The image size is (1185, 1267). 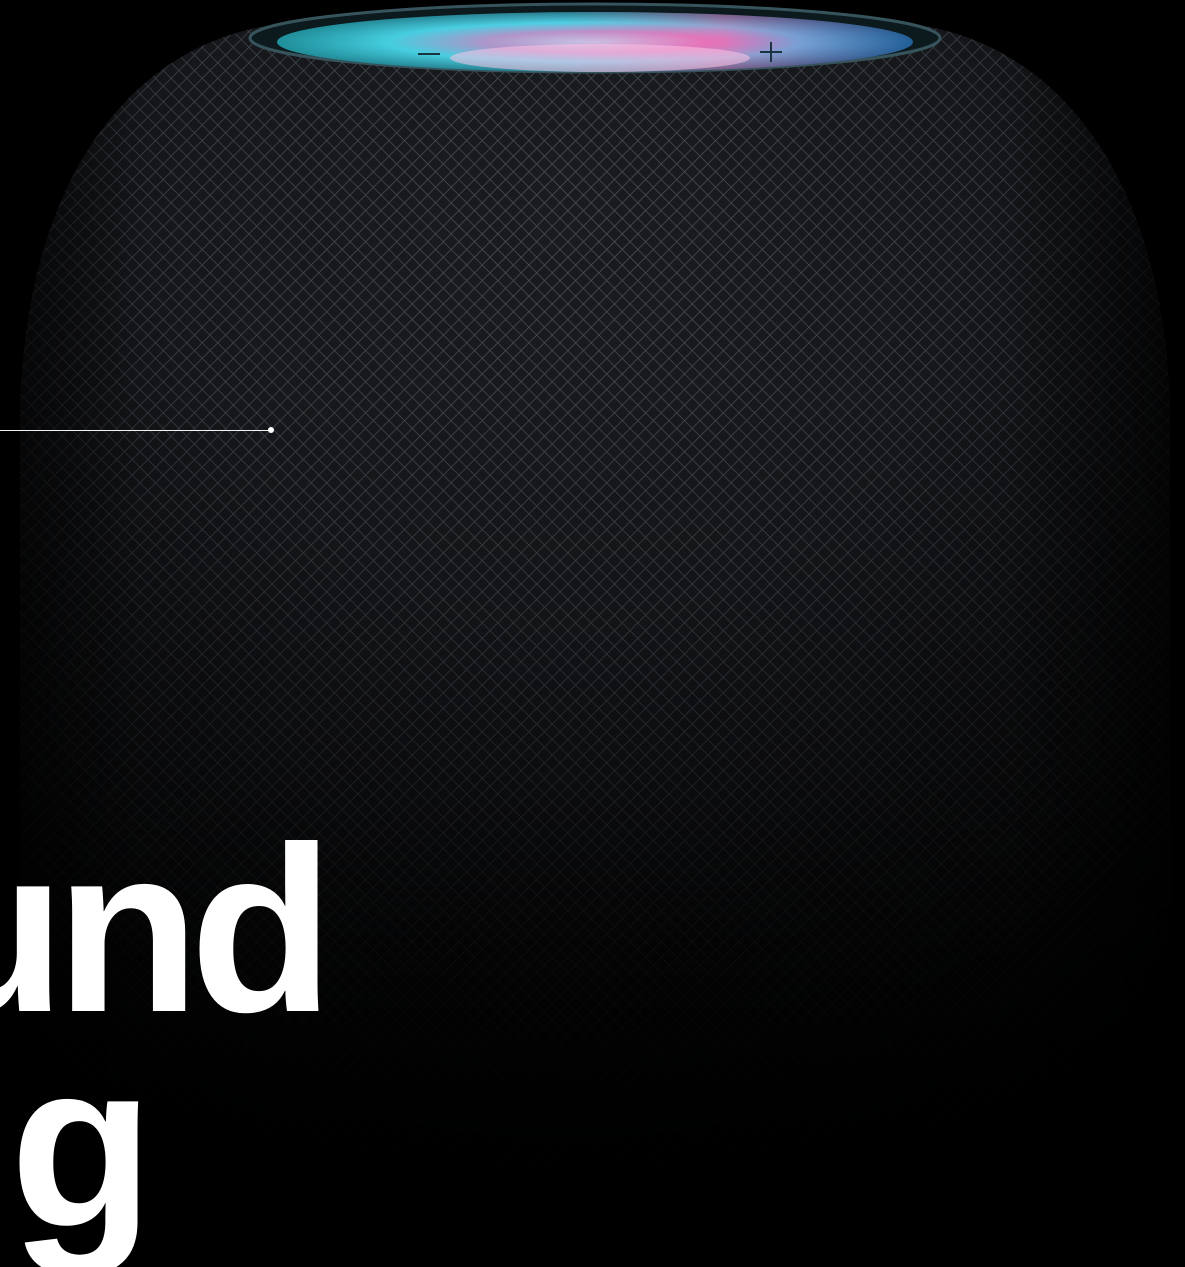 I want to click on hero-headline: und g, so click(x=210, y=1039).